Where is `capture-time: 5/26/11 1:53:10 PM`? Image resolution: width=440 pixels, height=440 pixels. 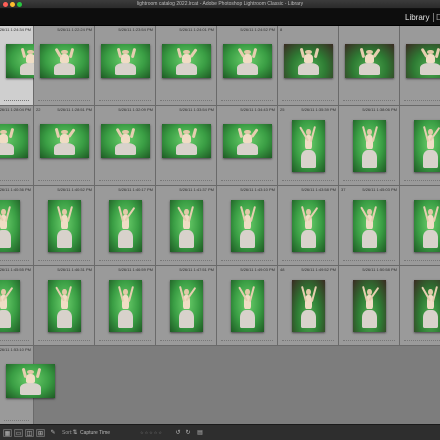
capture-time: 5/26/11 1:53:10 PM is located at coordinates (15, 349).